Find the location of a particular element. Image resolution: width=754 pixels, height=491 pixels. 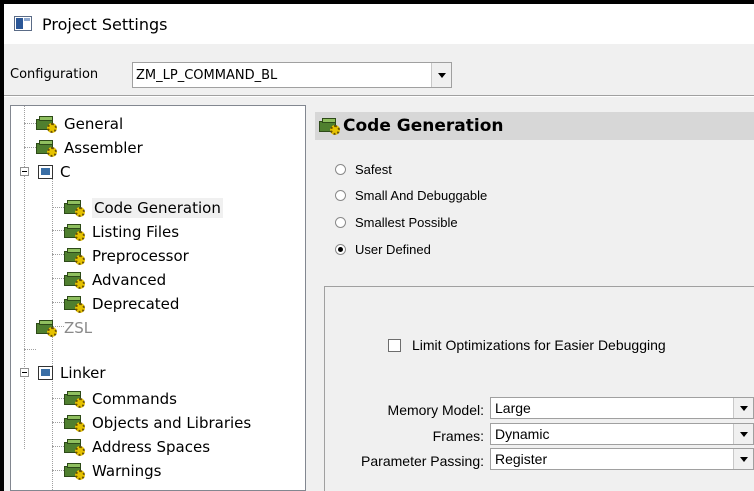

radio-smallest-possible: Smallest Possible is located at coordinates (396, 222).